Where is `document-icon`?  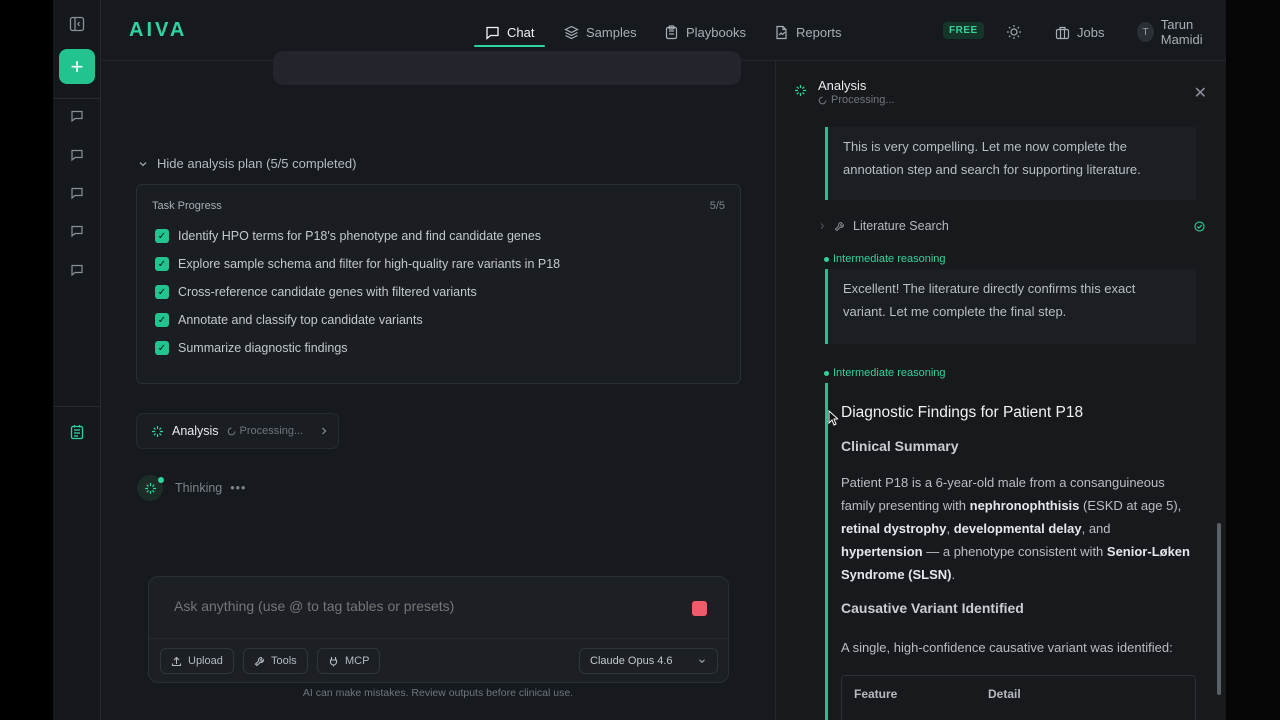
document-icon is located at coordinates (781, 32).